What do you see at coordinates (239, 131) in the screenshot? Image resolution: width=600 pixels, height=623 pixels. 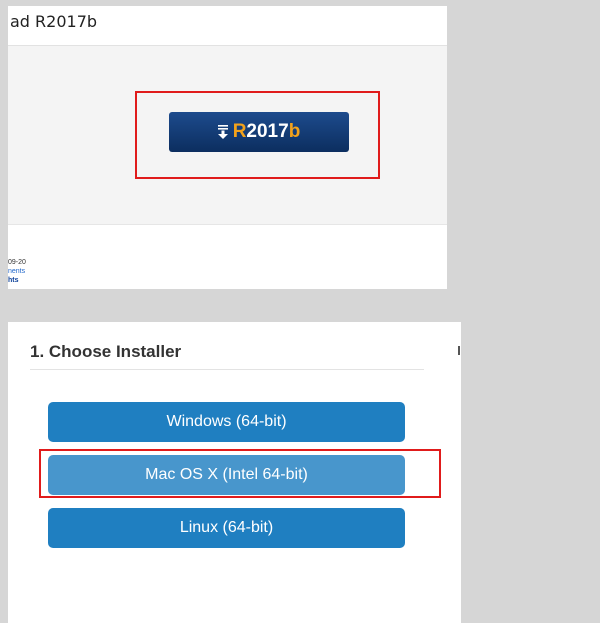 I see `release-prefix: R` at bounding box center [239, 131].